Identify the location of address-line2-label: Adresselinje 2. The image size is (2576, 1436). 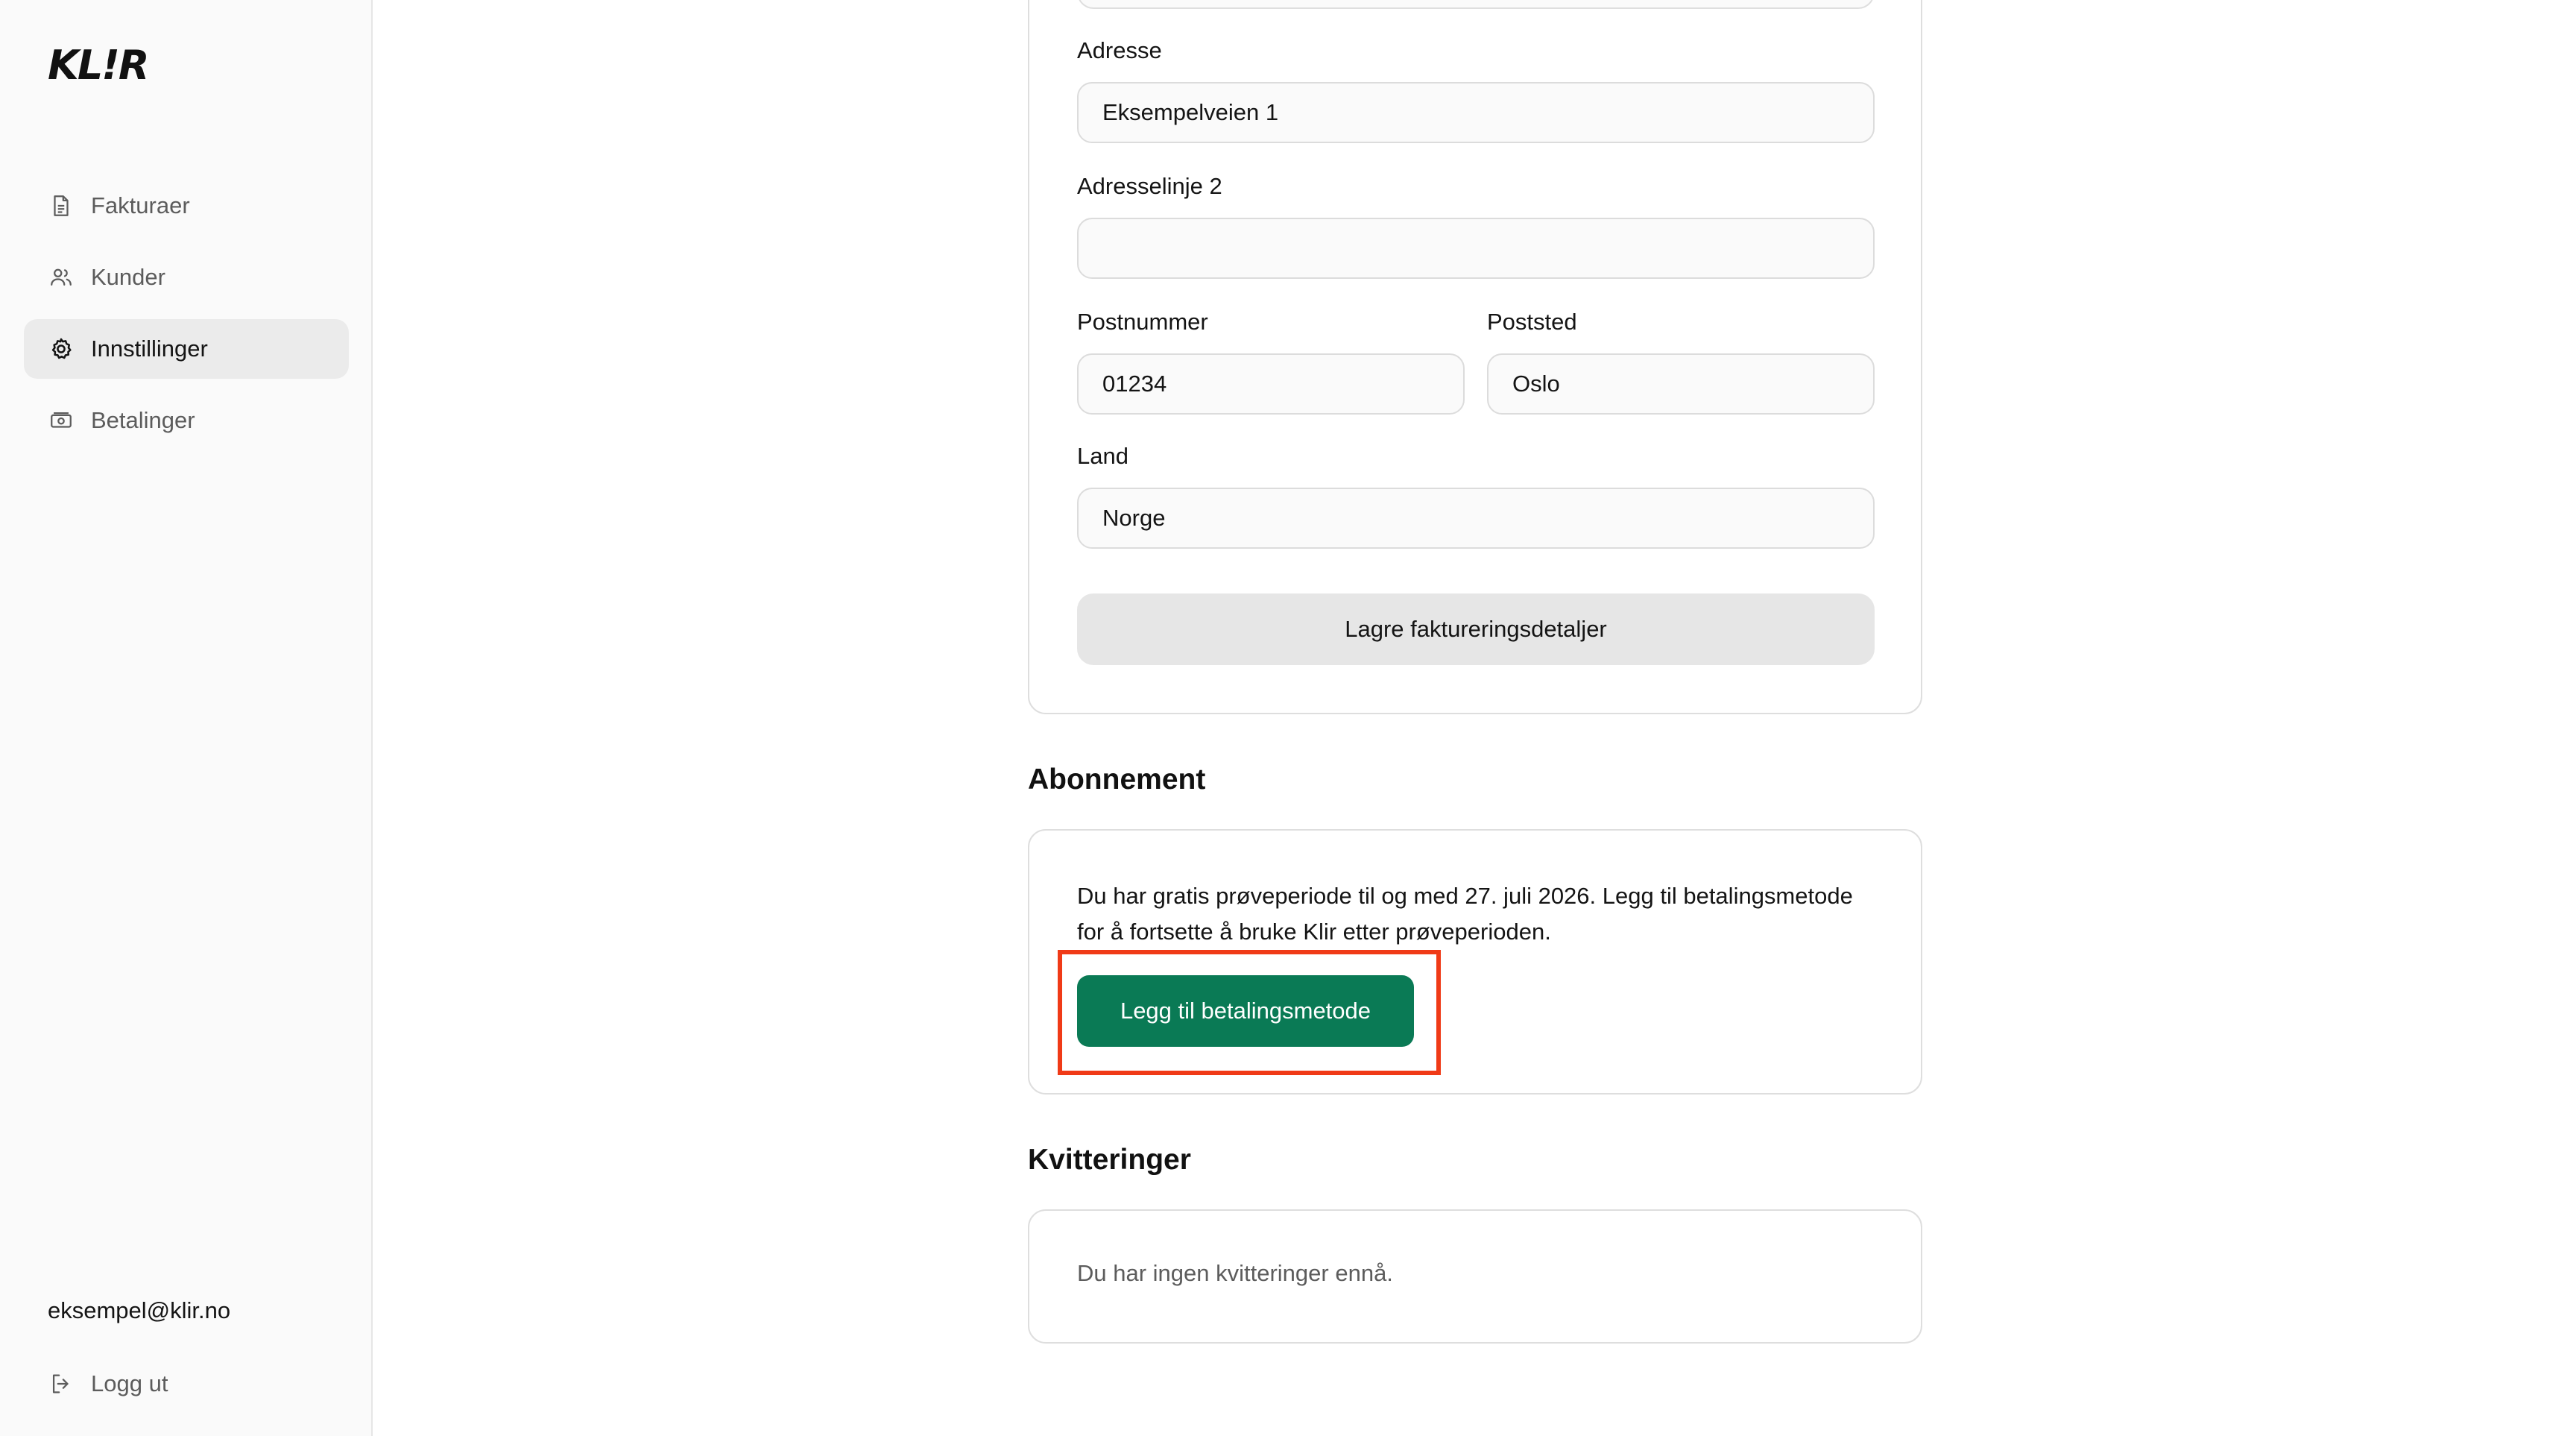
(1149, 186).